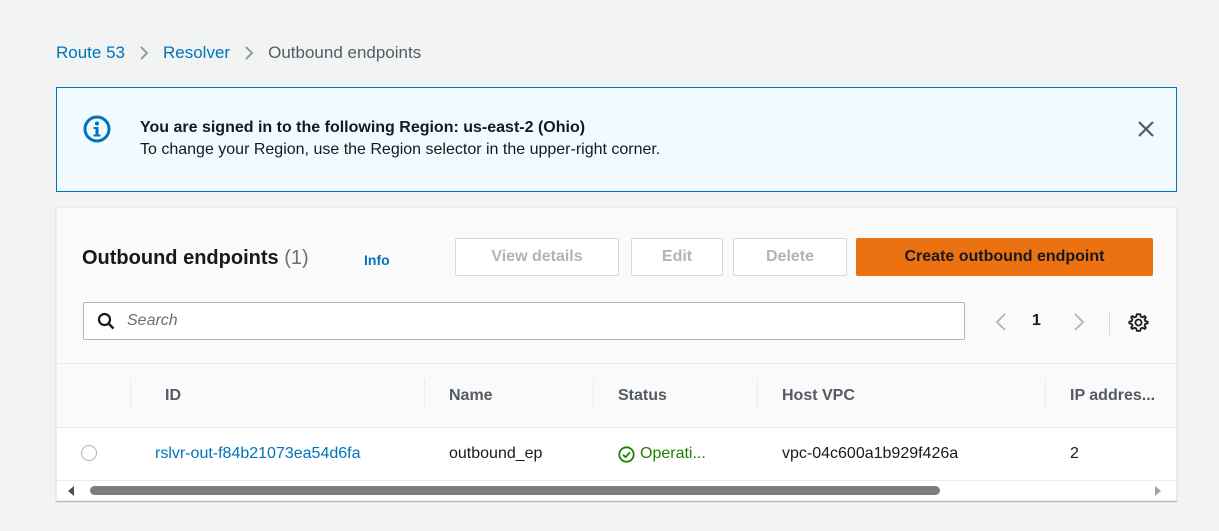 The width and height of the screenshot is (1219, 531). I want to click on caret-left-icon, so click(71, 491).